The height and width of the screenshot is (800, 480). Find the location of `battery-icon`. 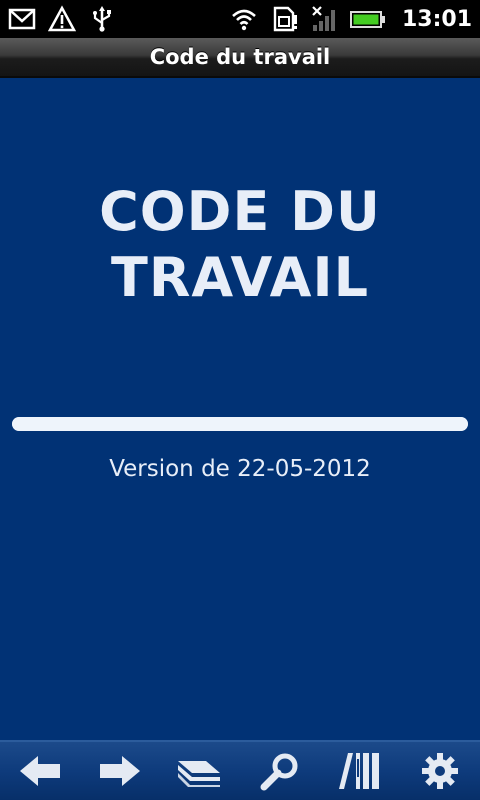

battery-icon is located at coordinates (367, 19).